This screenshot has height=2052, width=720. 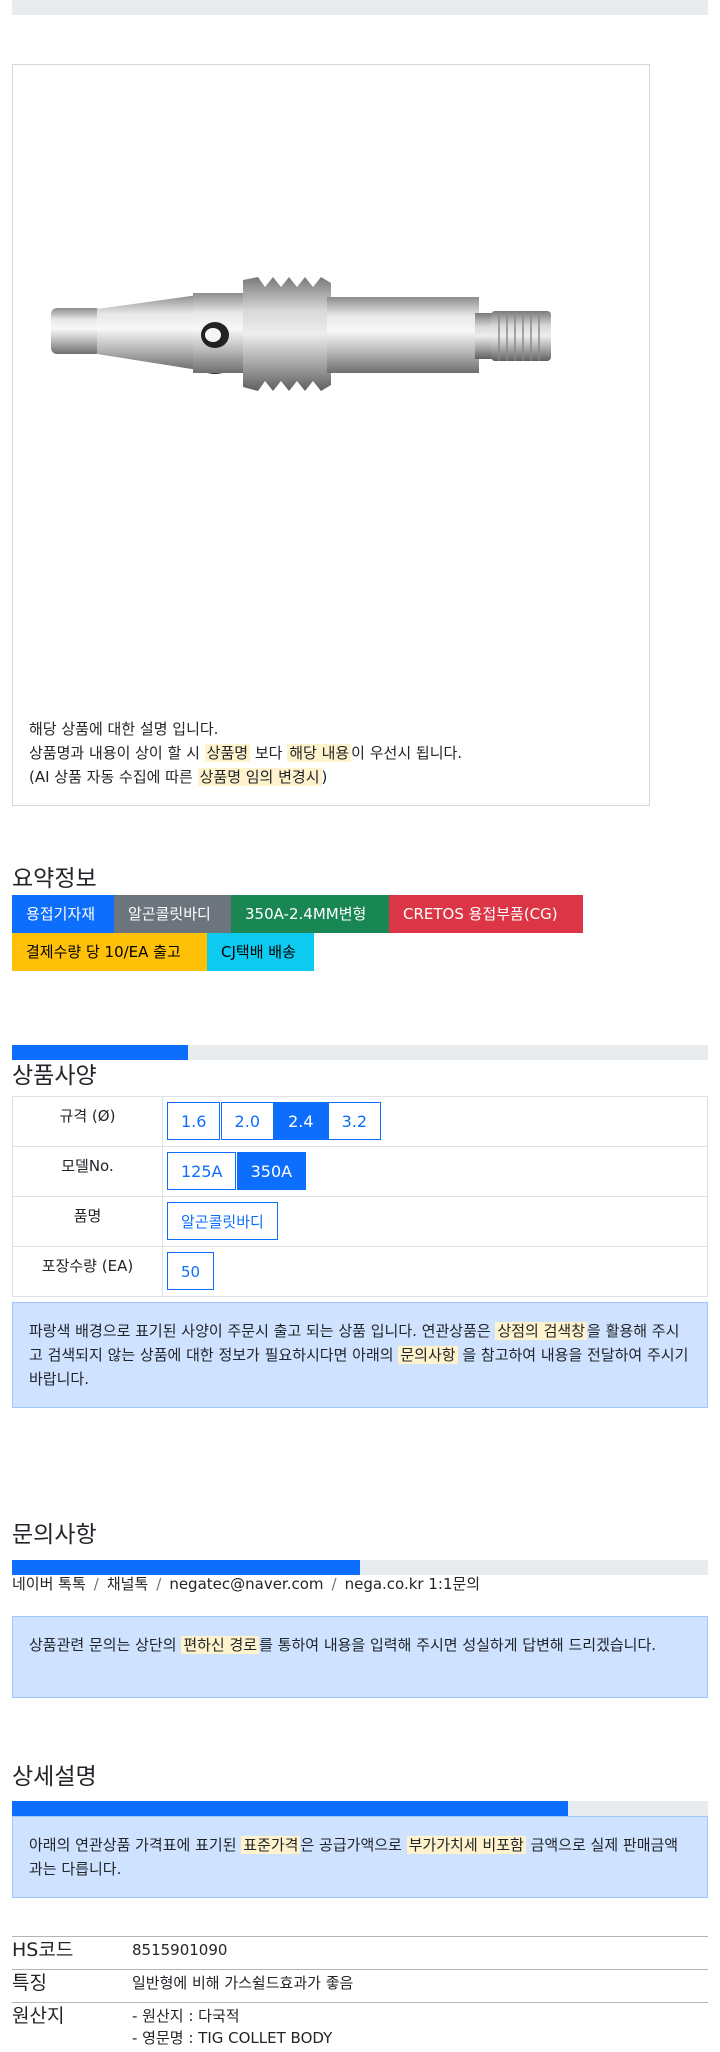 What do you see at coordinates (54, 879) in the screenshot?
I see `summary-title: 요약정보` at bounding box center [54, 879].